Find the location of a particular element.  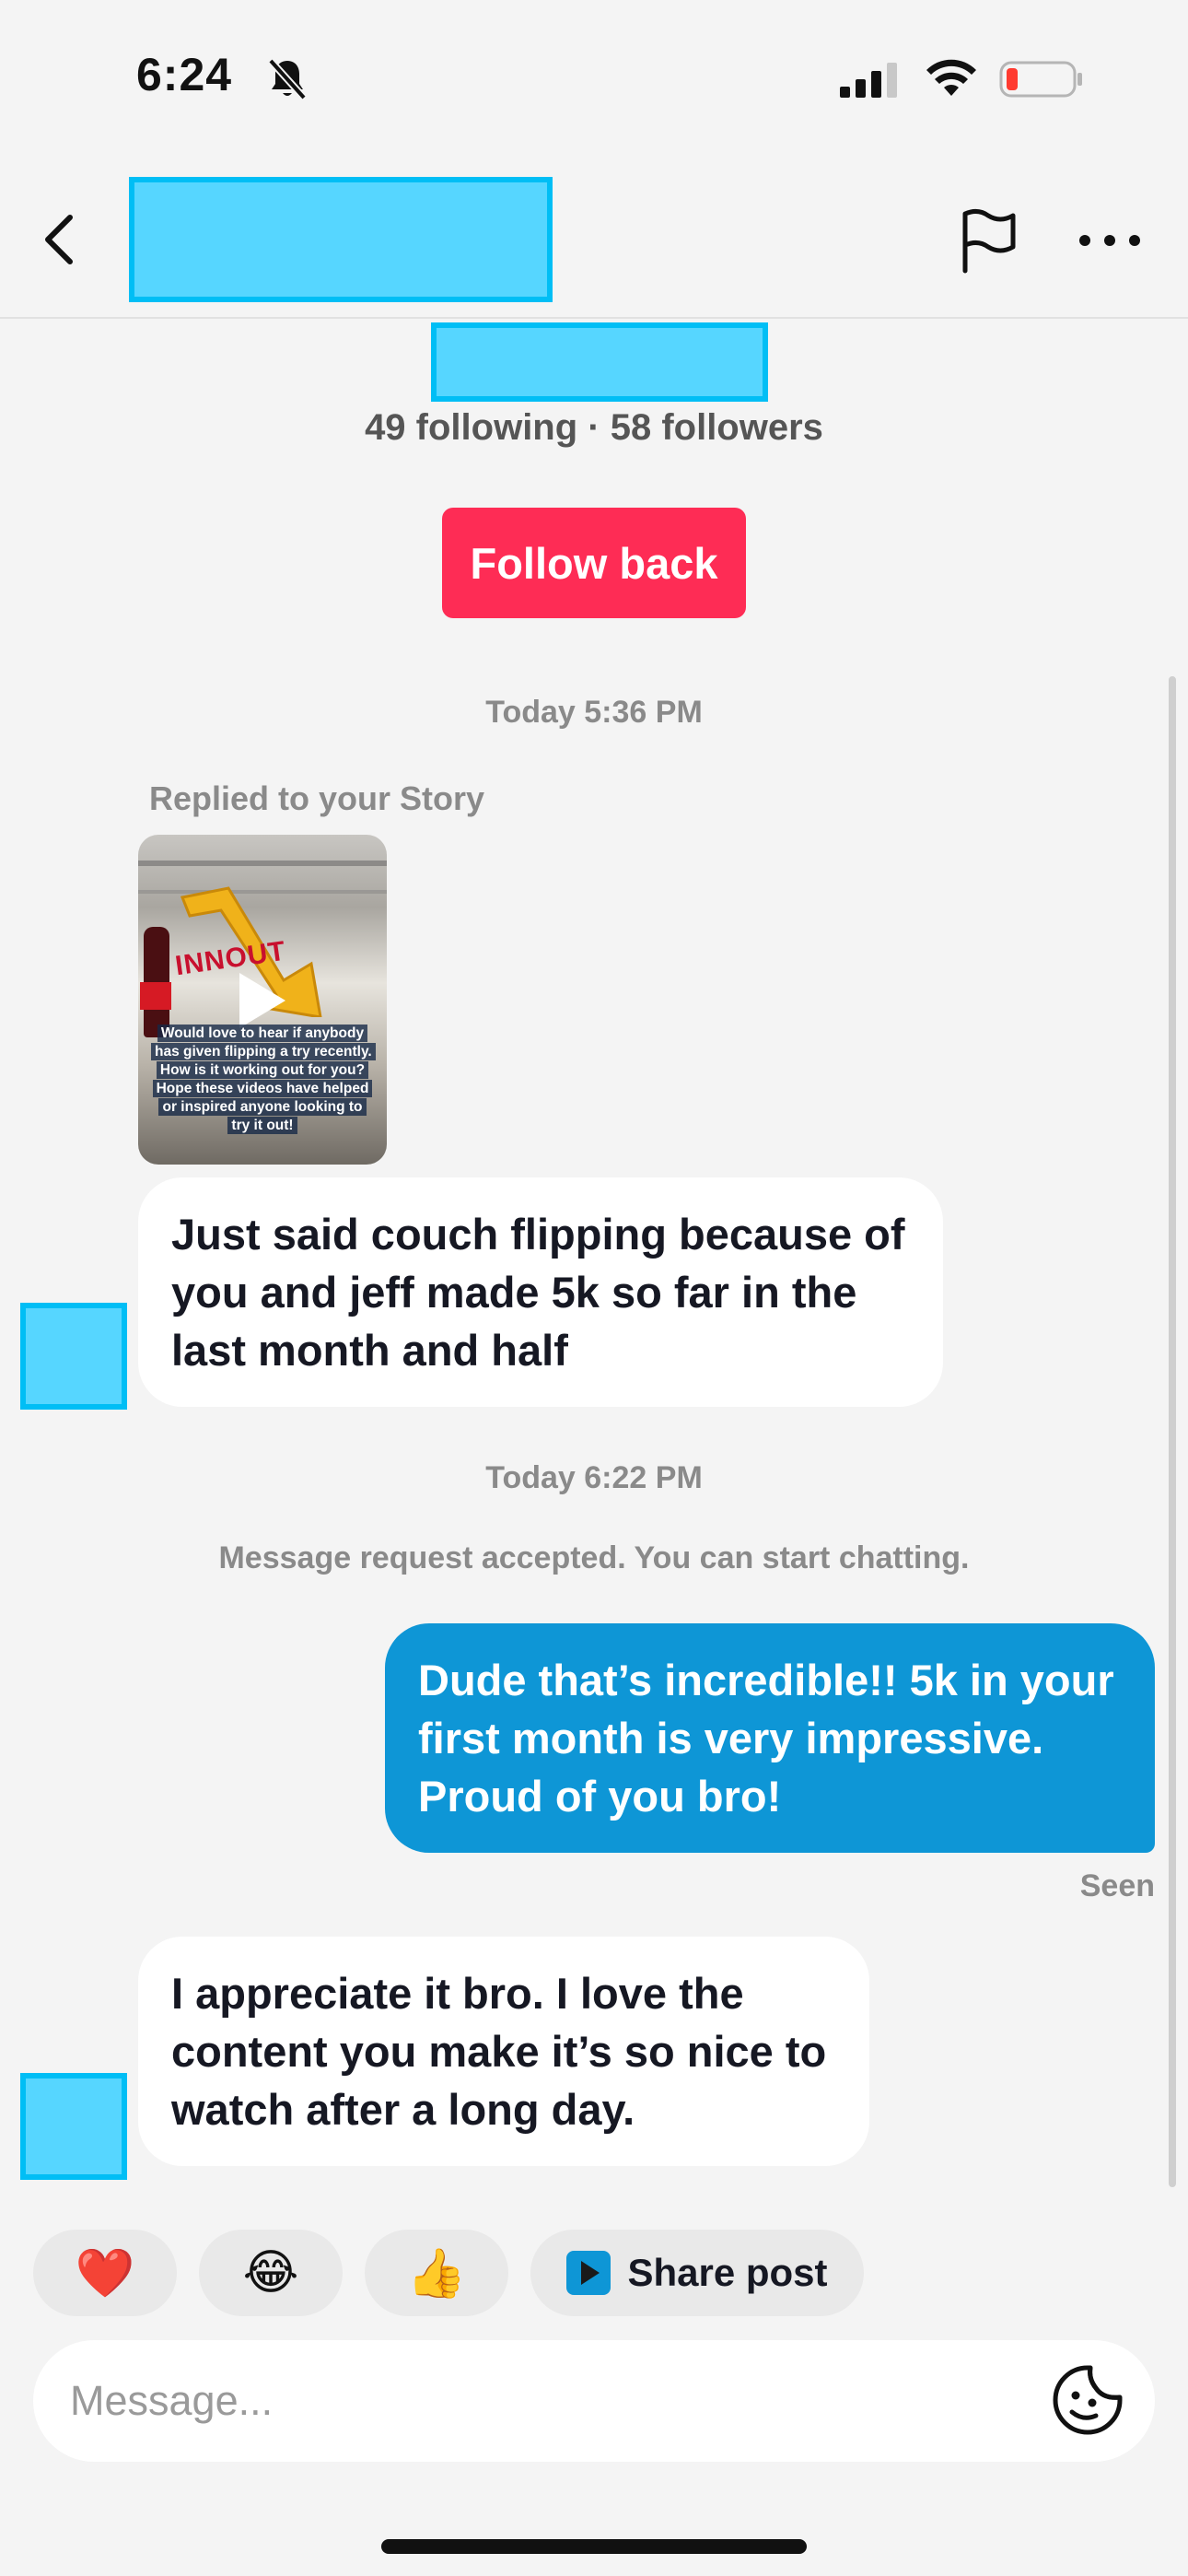

status-time: 6:24 is located at coordinates (184, 74).